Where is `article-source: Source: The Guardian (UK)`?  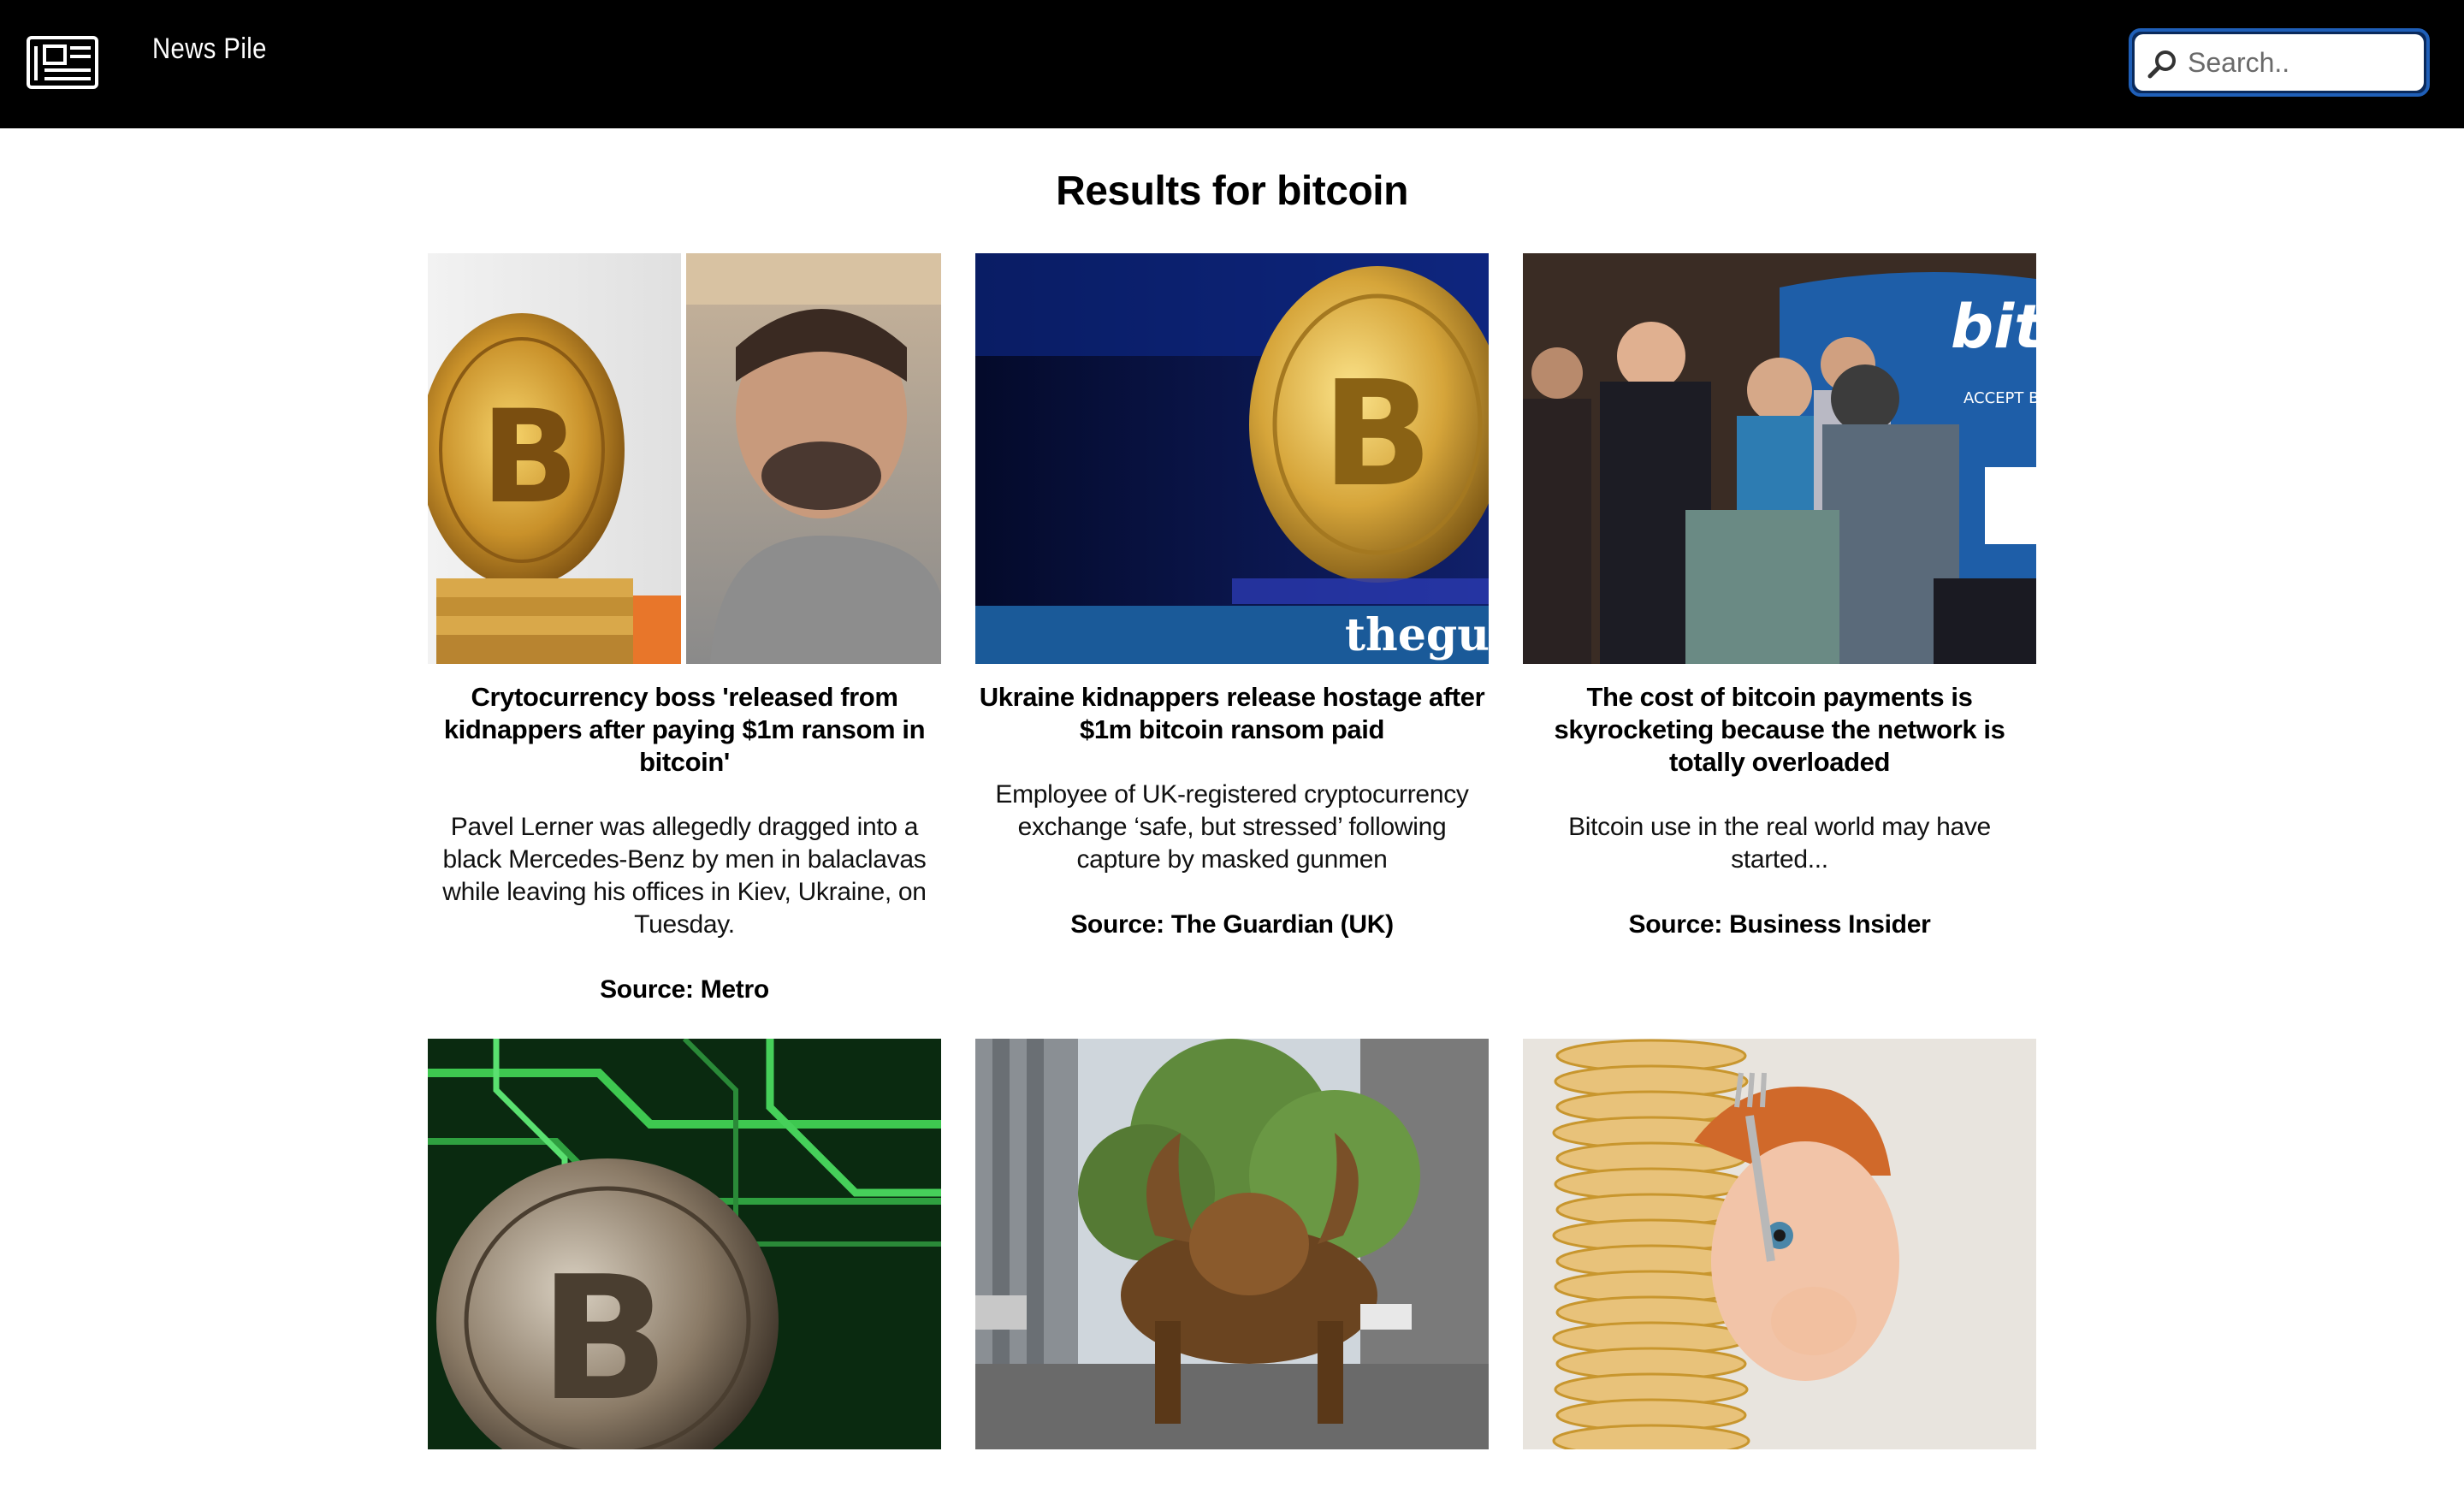
article-source: Source: The Guardian (UK) is located at coordinates (1232, 924).